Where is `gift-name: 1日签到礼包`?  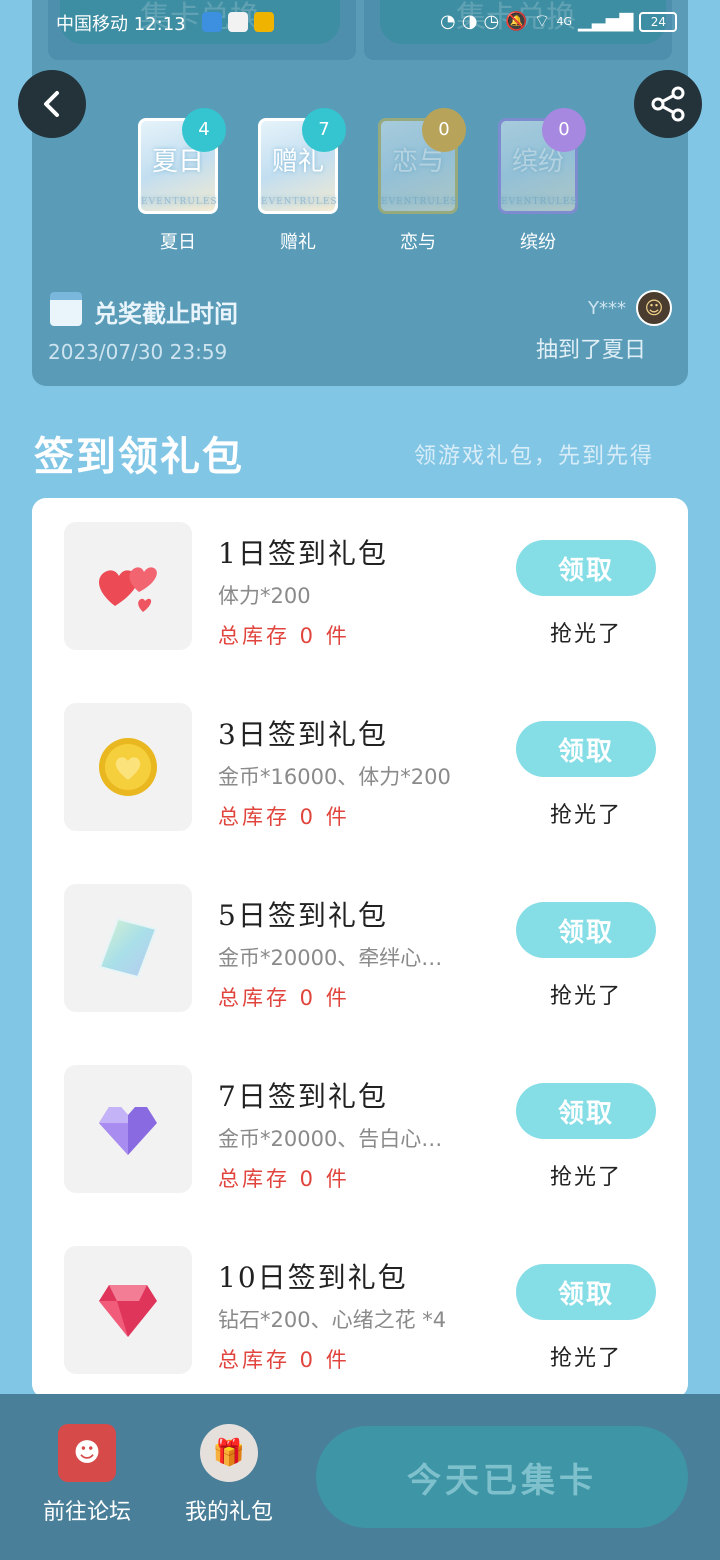
gift-name: 1日签到礼包 is located at coordinates (303, 553).